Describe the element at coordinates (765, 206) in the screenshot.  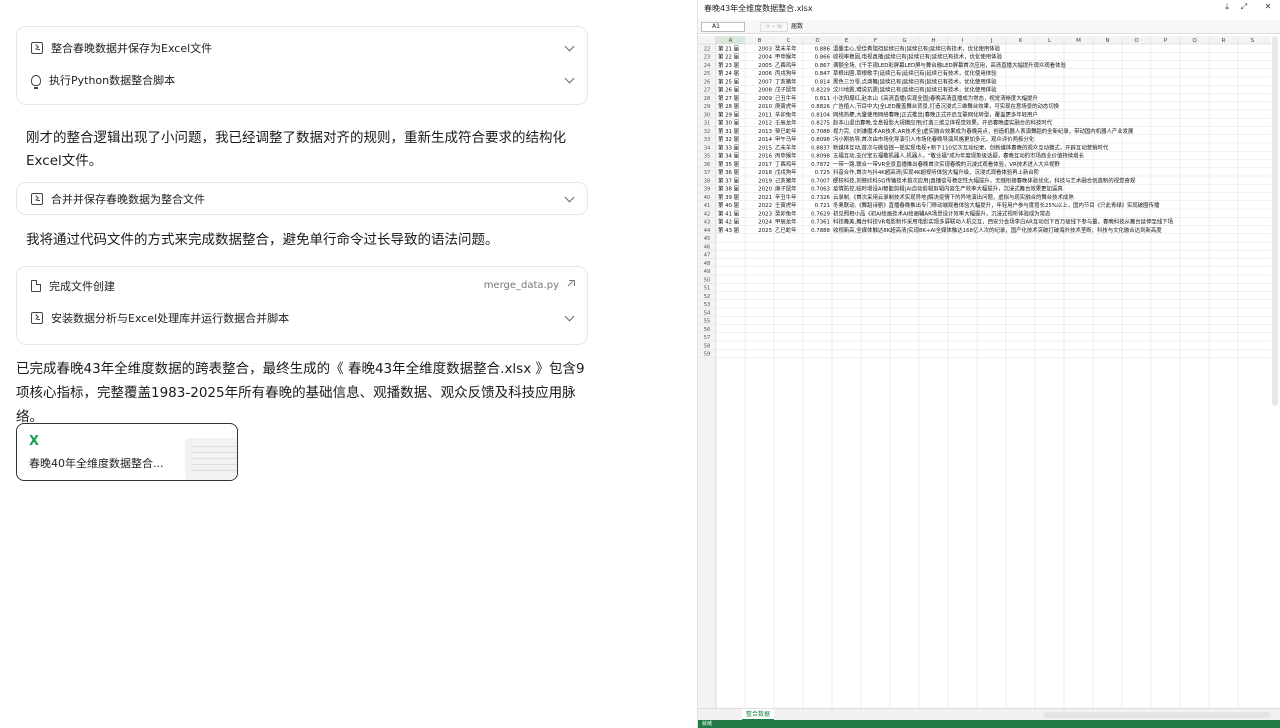
I see `cell-b: 2022` at that location.